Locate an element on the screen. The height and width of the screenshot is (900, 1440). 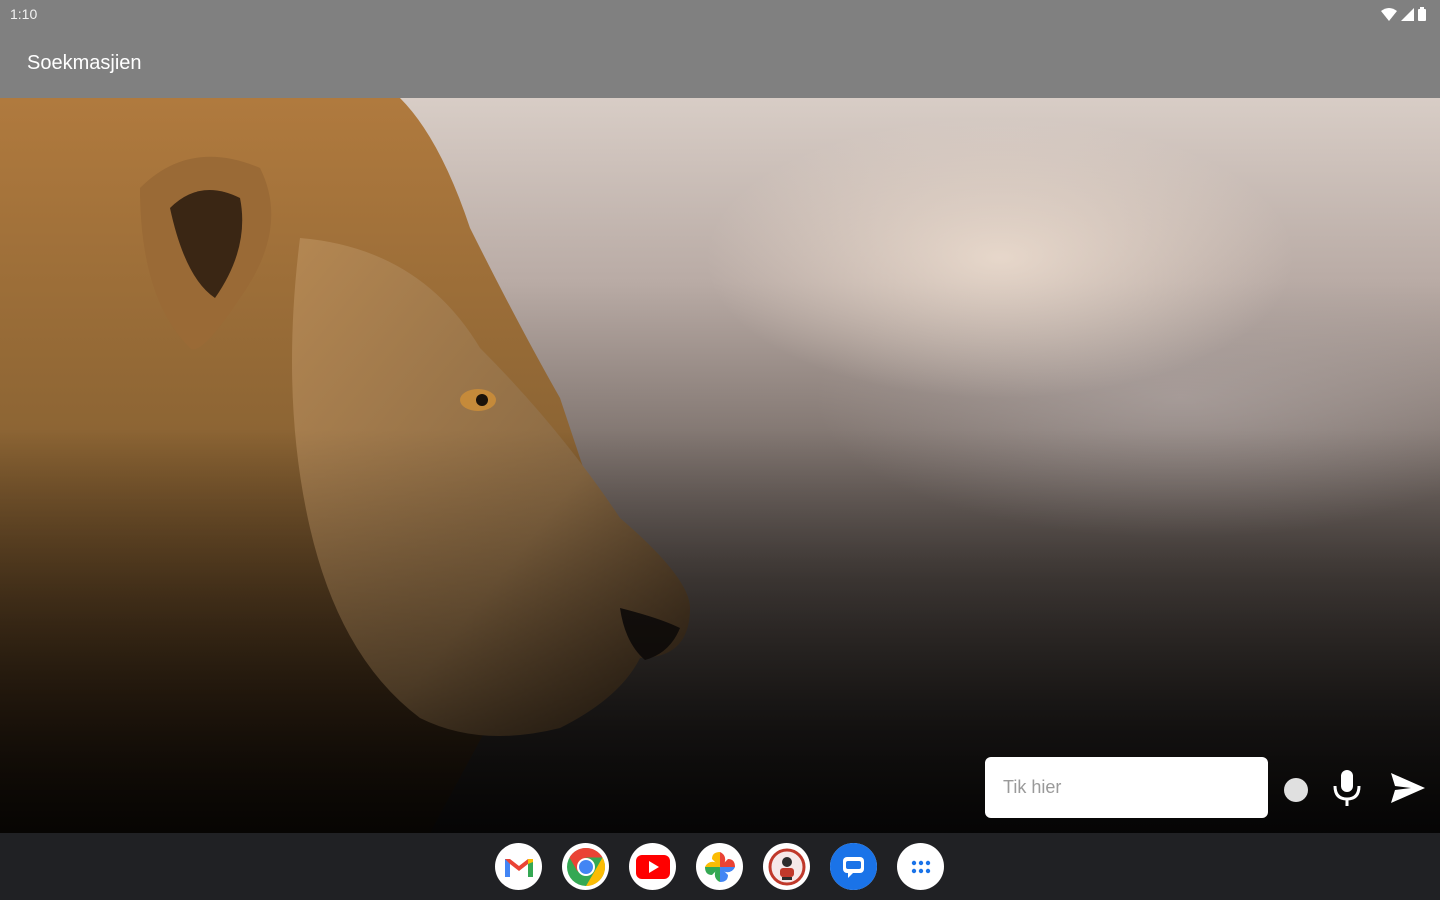
status-bar: 1:10 is located at coordinates (720, 14).